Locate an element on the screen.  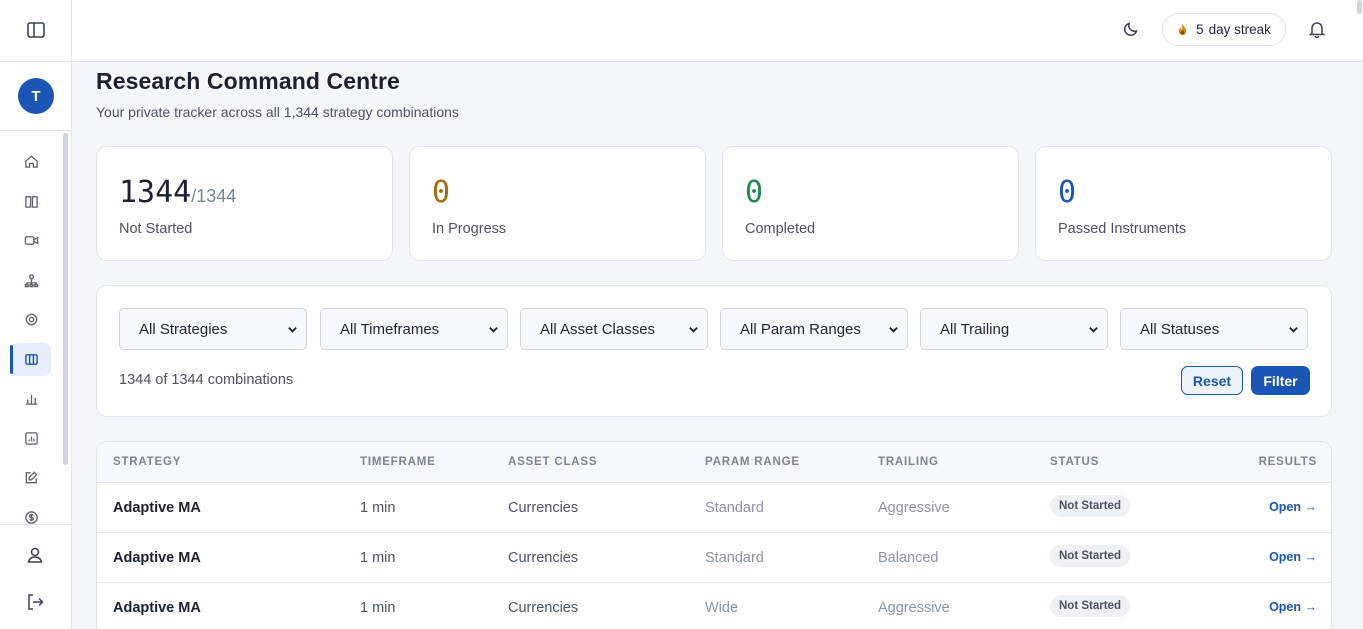
sidebar-nav is located at coordinates (31, 339).